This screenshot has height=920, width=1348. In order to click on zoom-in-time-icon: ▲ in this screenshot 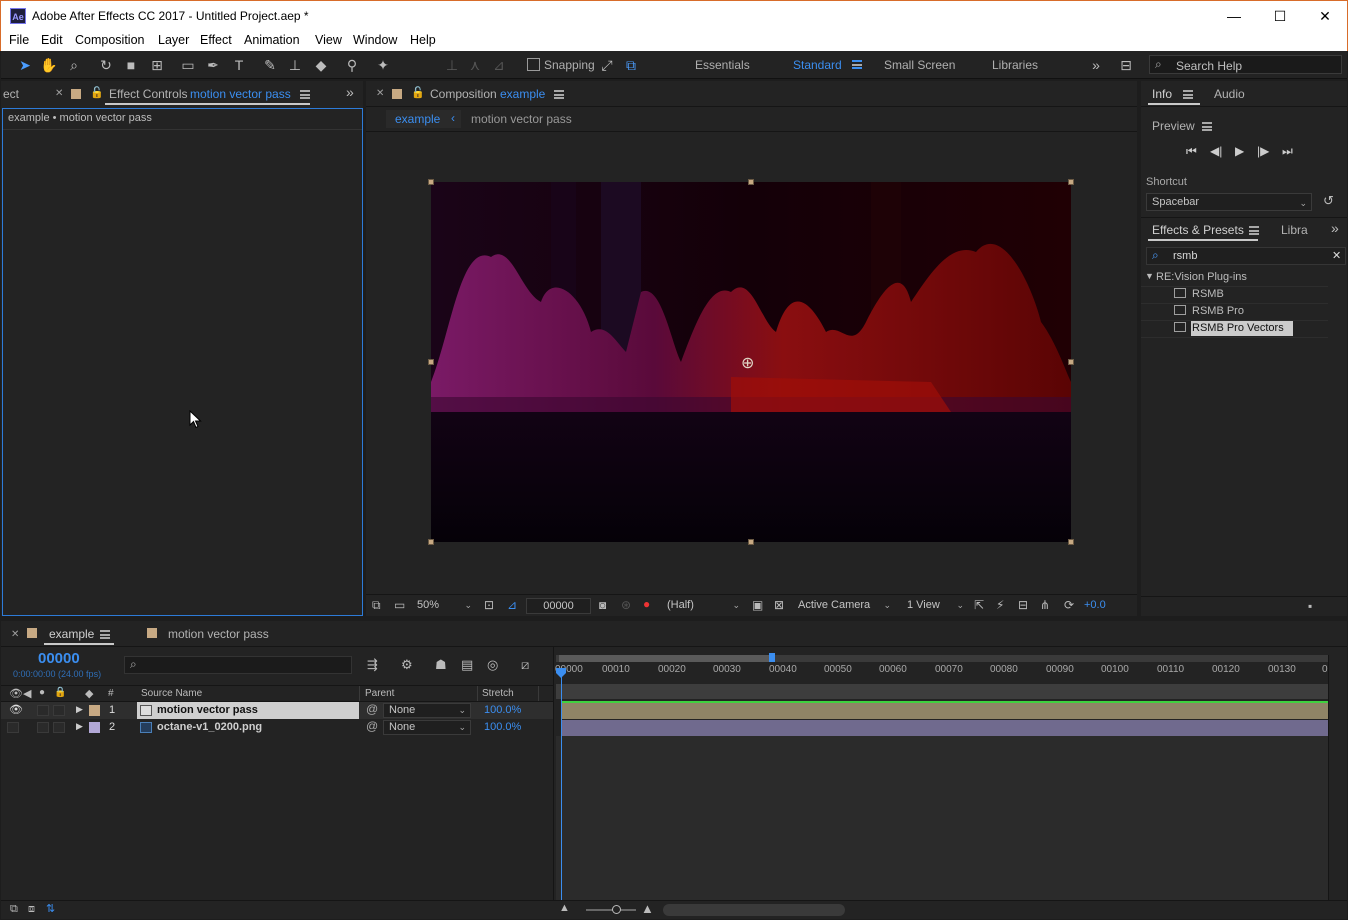, I will do `click(647, 908)`.